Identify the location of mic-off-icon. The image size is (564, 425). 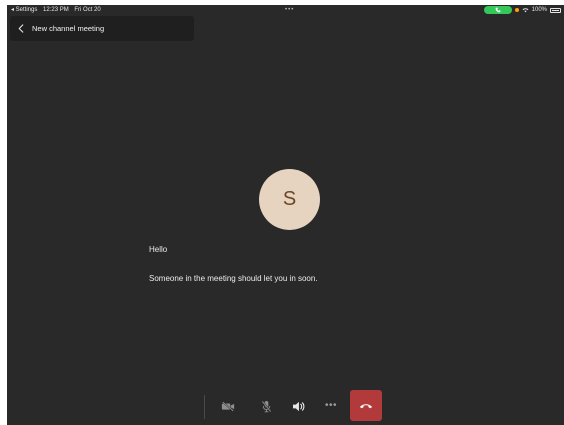
(266, 406).